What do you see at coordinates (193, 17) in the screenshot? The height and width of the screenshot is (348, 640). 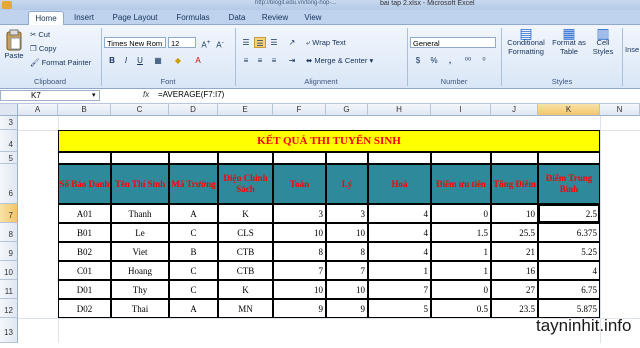 I see `tab-formulas: Formulas` at bounding box center [193, 17].